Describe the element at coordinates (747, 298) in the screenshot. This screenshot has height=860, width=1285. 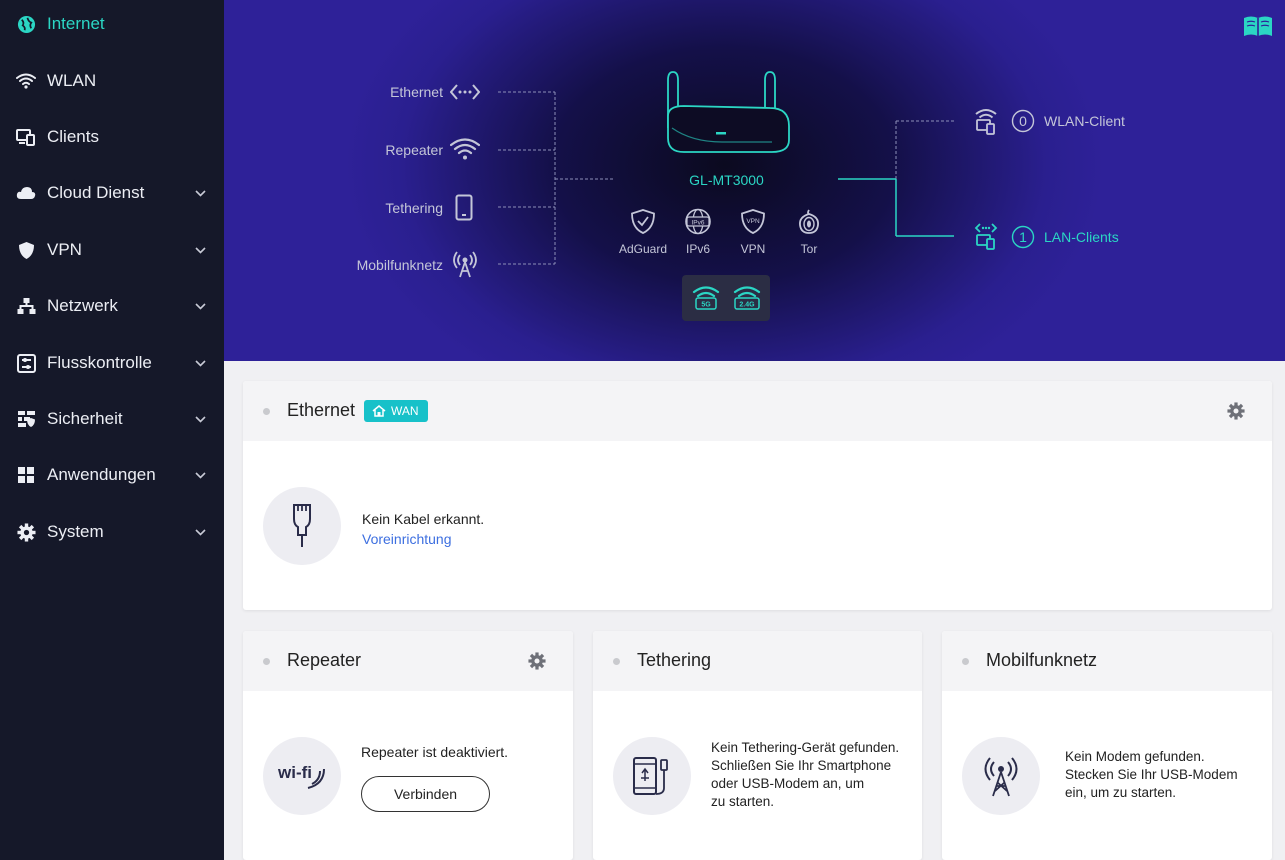
I see `wifi-2g-icon: 2.4G` at that location.